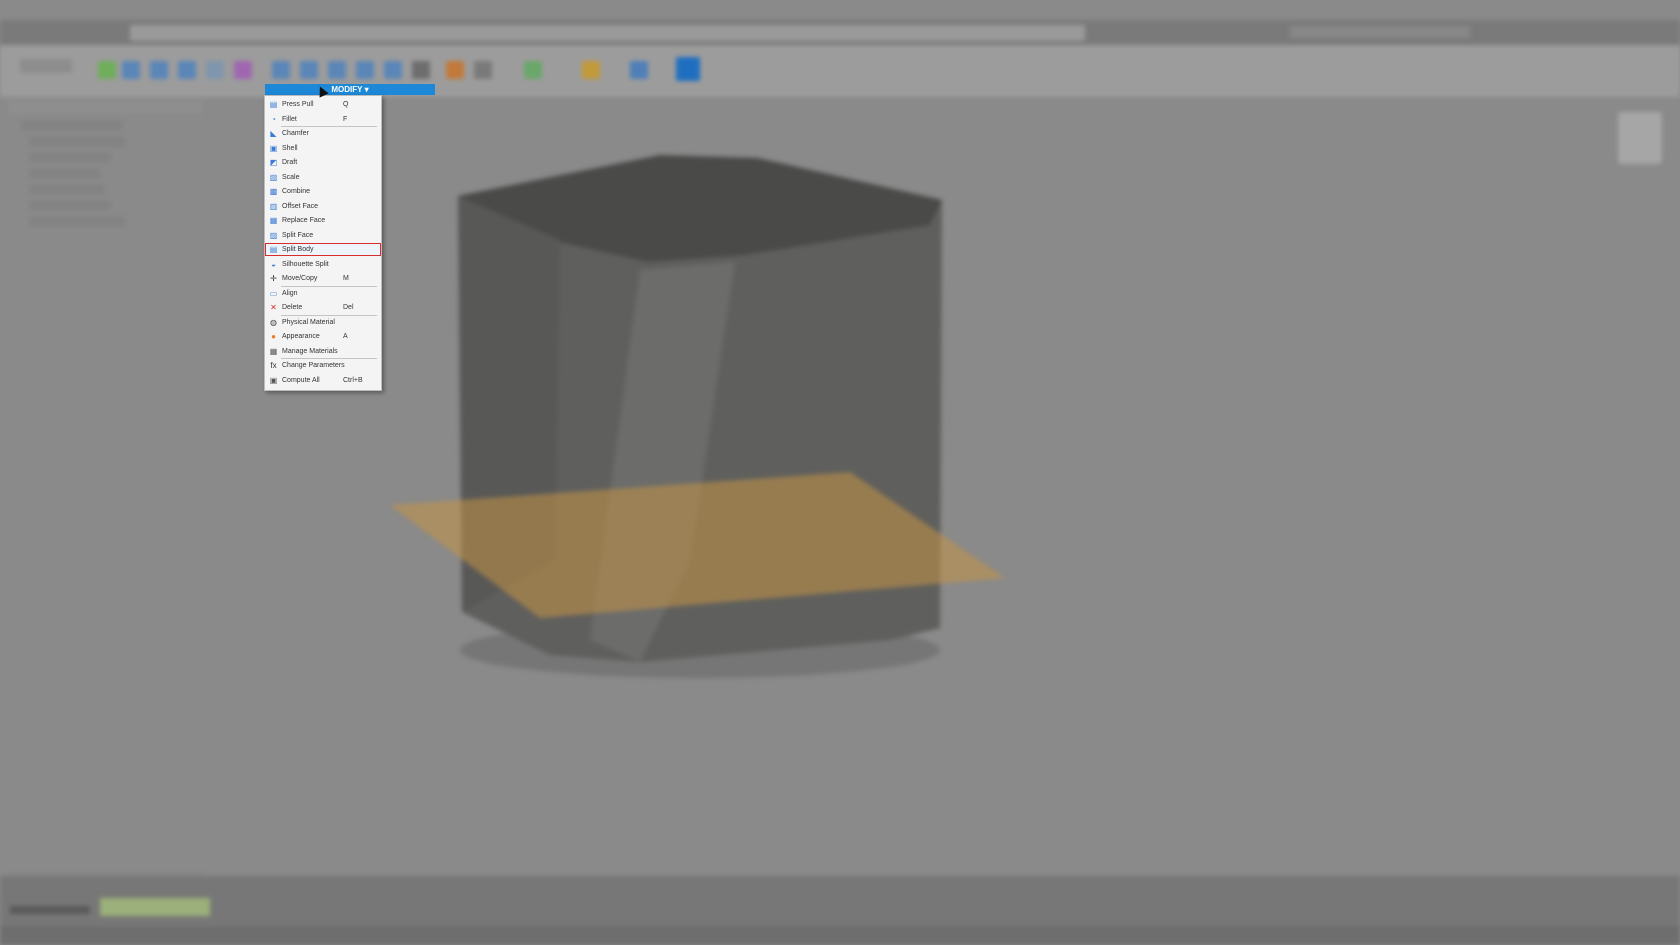  Describe the element at coordinates (301, 380) in the screenshot. I see `menu-item-label: Compute All` at that location.